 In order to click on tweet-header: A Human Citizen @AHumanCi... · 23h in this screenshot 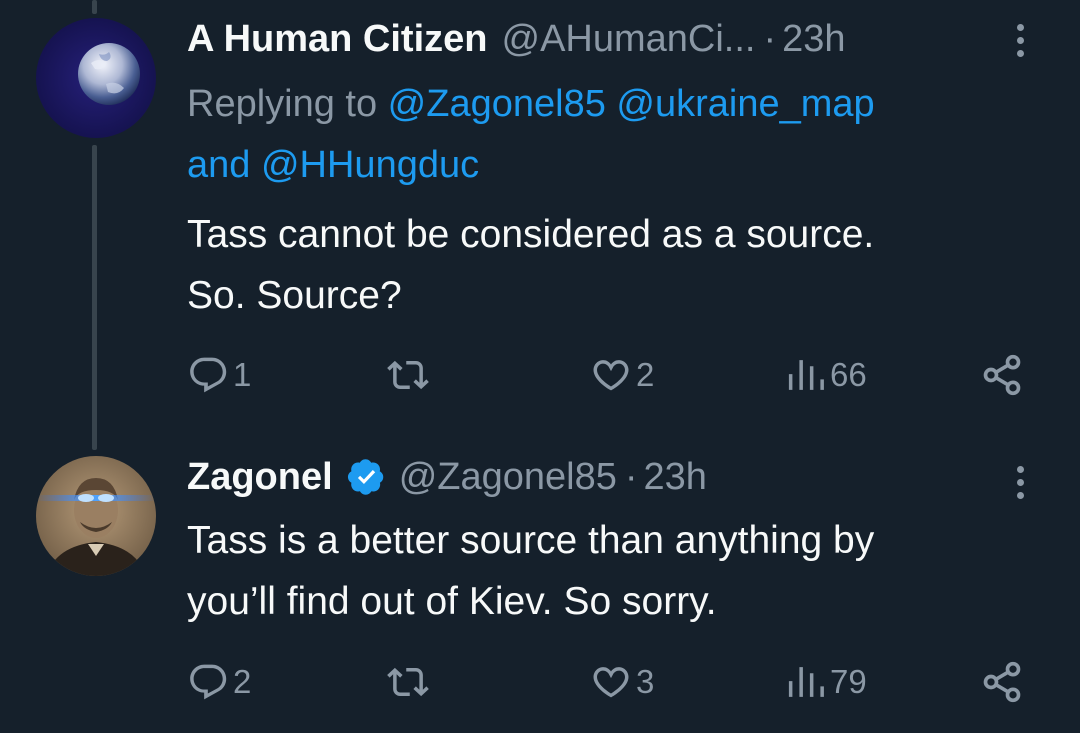, I will do `click(603, 39)`.